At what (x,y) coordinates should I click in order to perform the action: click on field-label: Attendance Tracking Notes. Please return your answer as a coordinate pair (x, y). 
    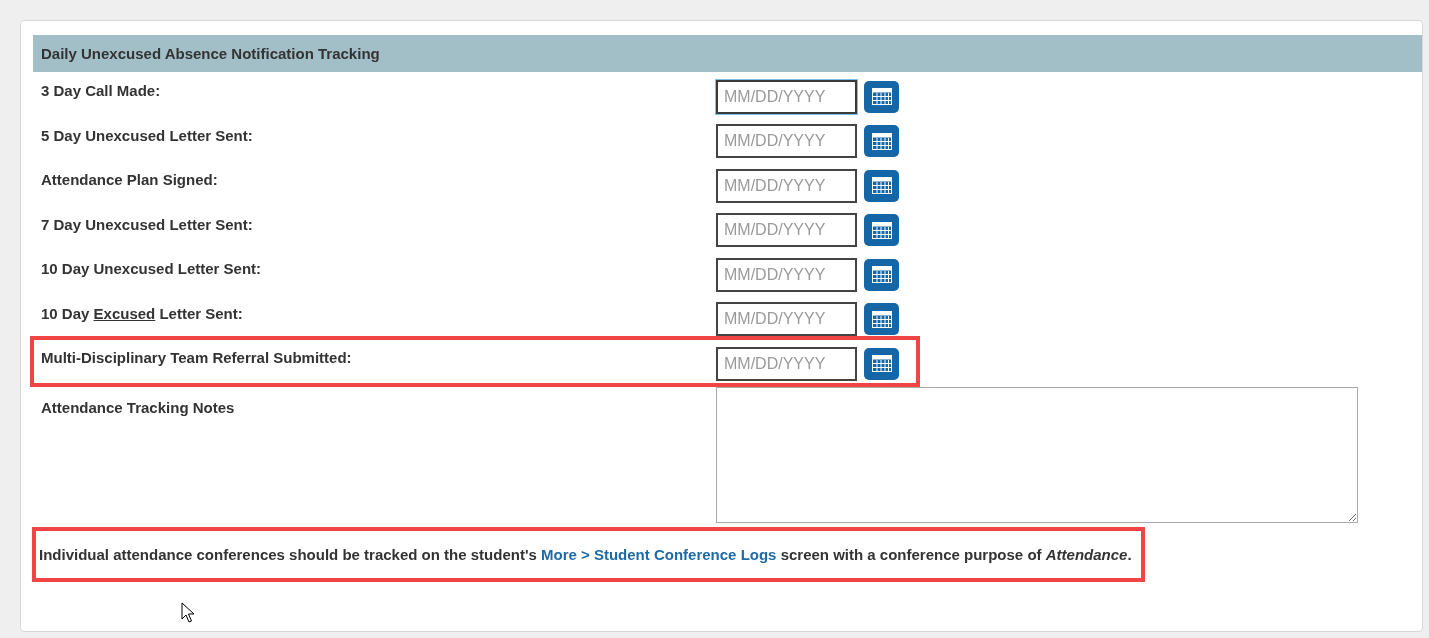
    Looking at the image, I should click on (138, 406).